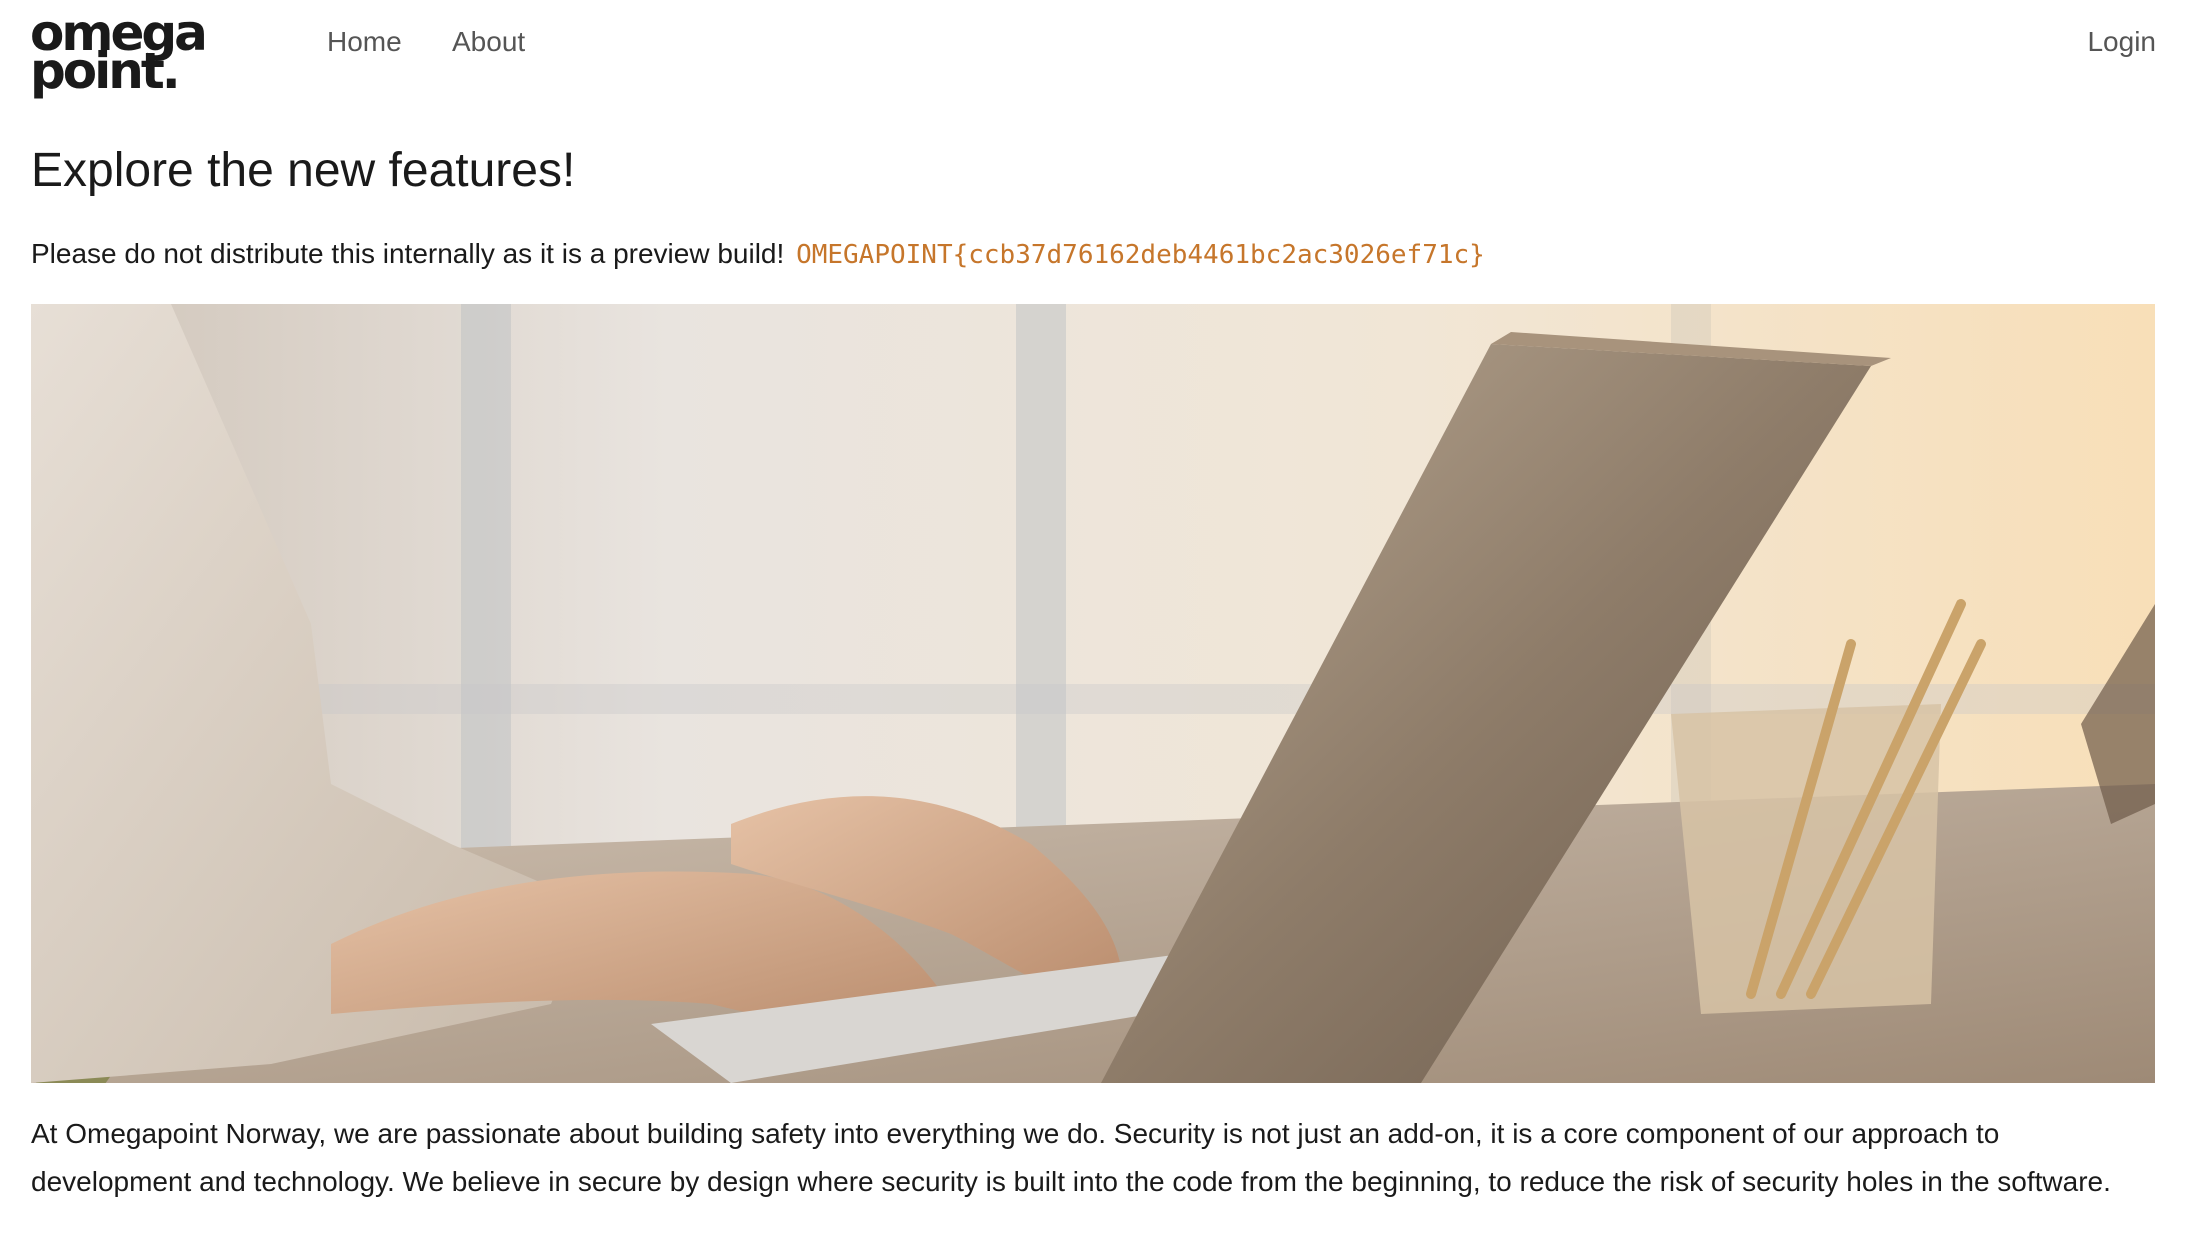 The image size is (2186, 1238). Describe the element at coordinates (364, 42) in the screenshot. I see `nav-link-home: Home` at that location.